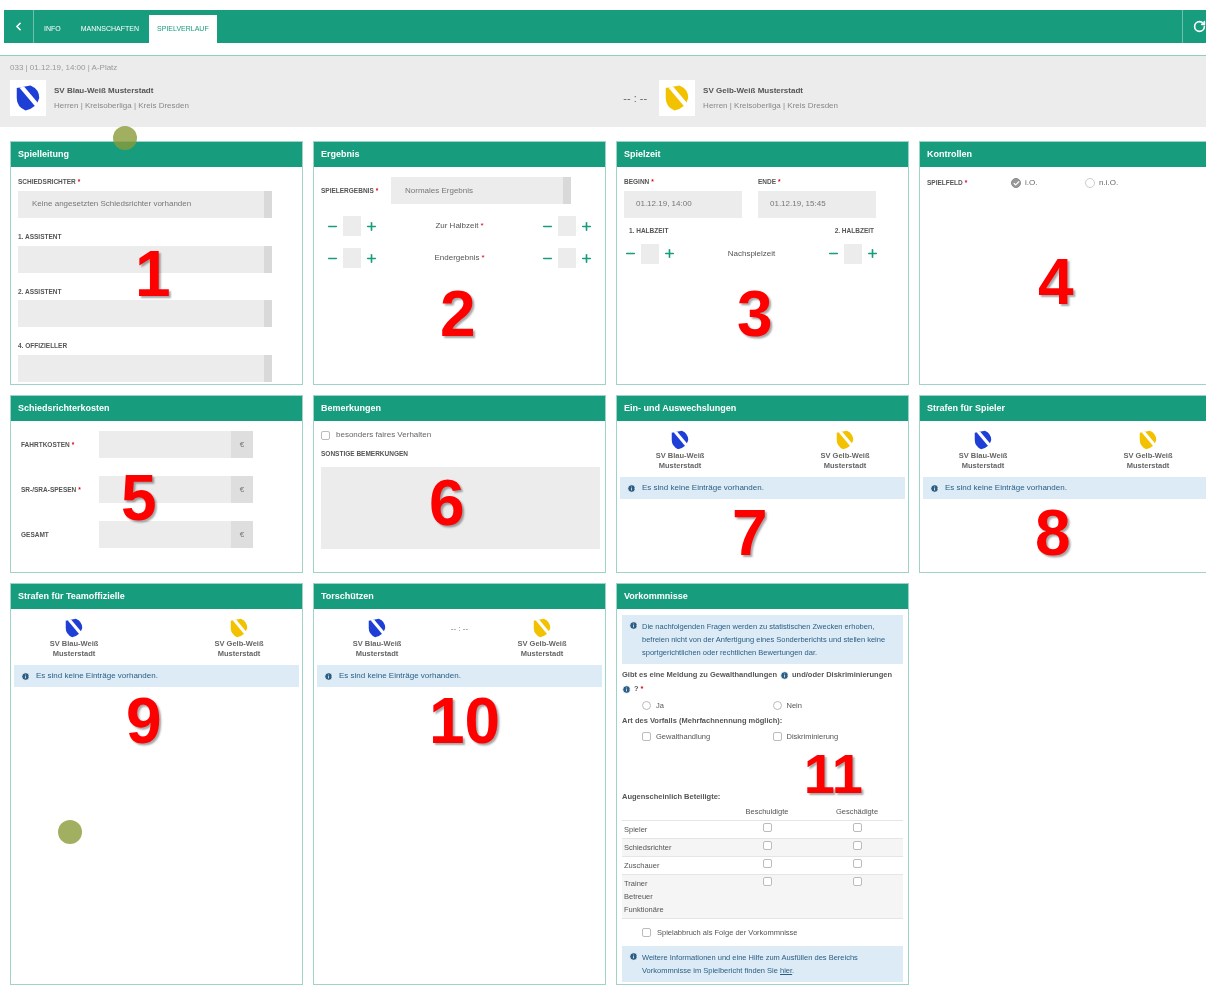  Describe the element at coordinates (481, 190) in the screenshot. I see `select-field: Normales Ergebnis` at that location.